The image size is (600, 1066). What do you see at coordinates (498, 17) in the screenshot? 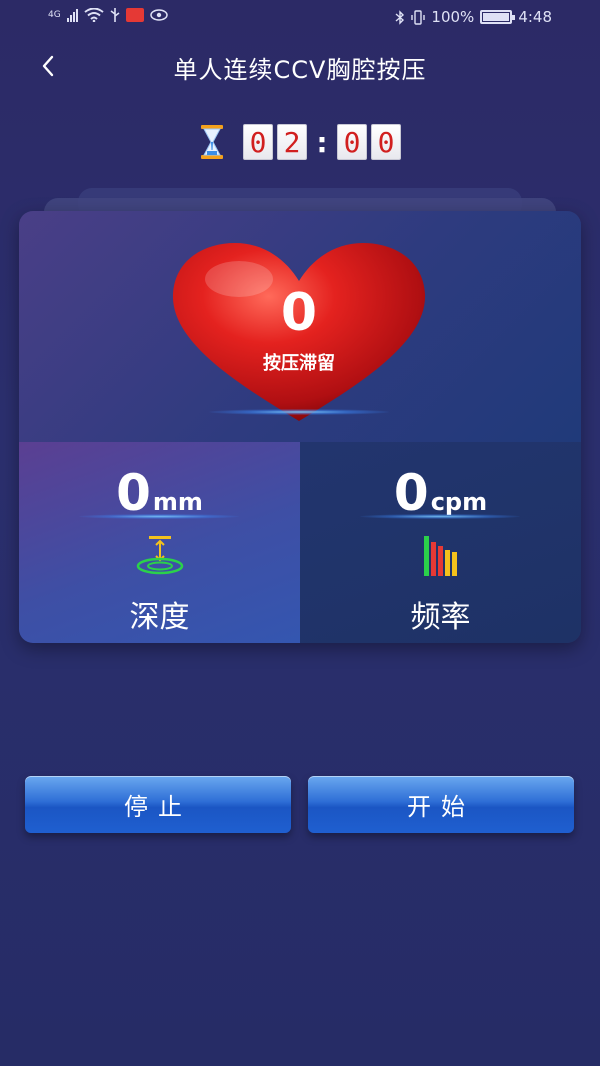
I see `battery-icon` at bounding box center [498, 17].